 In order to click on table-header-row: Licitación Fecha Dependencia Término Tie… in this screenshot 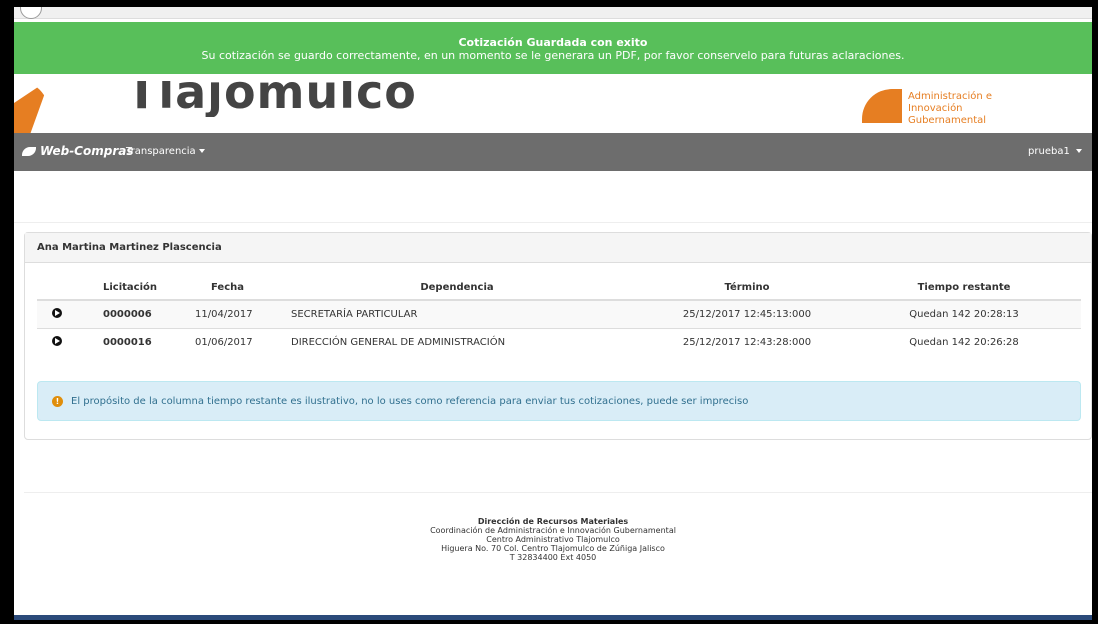, I will do `click(559, 289)`.